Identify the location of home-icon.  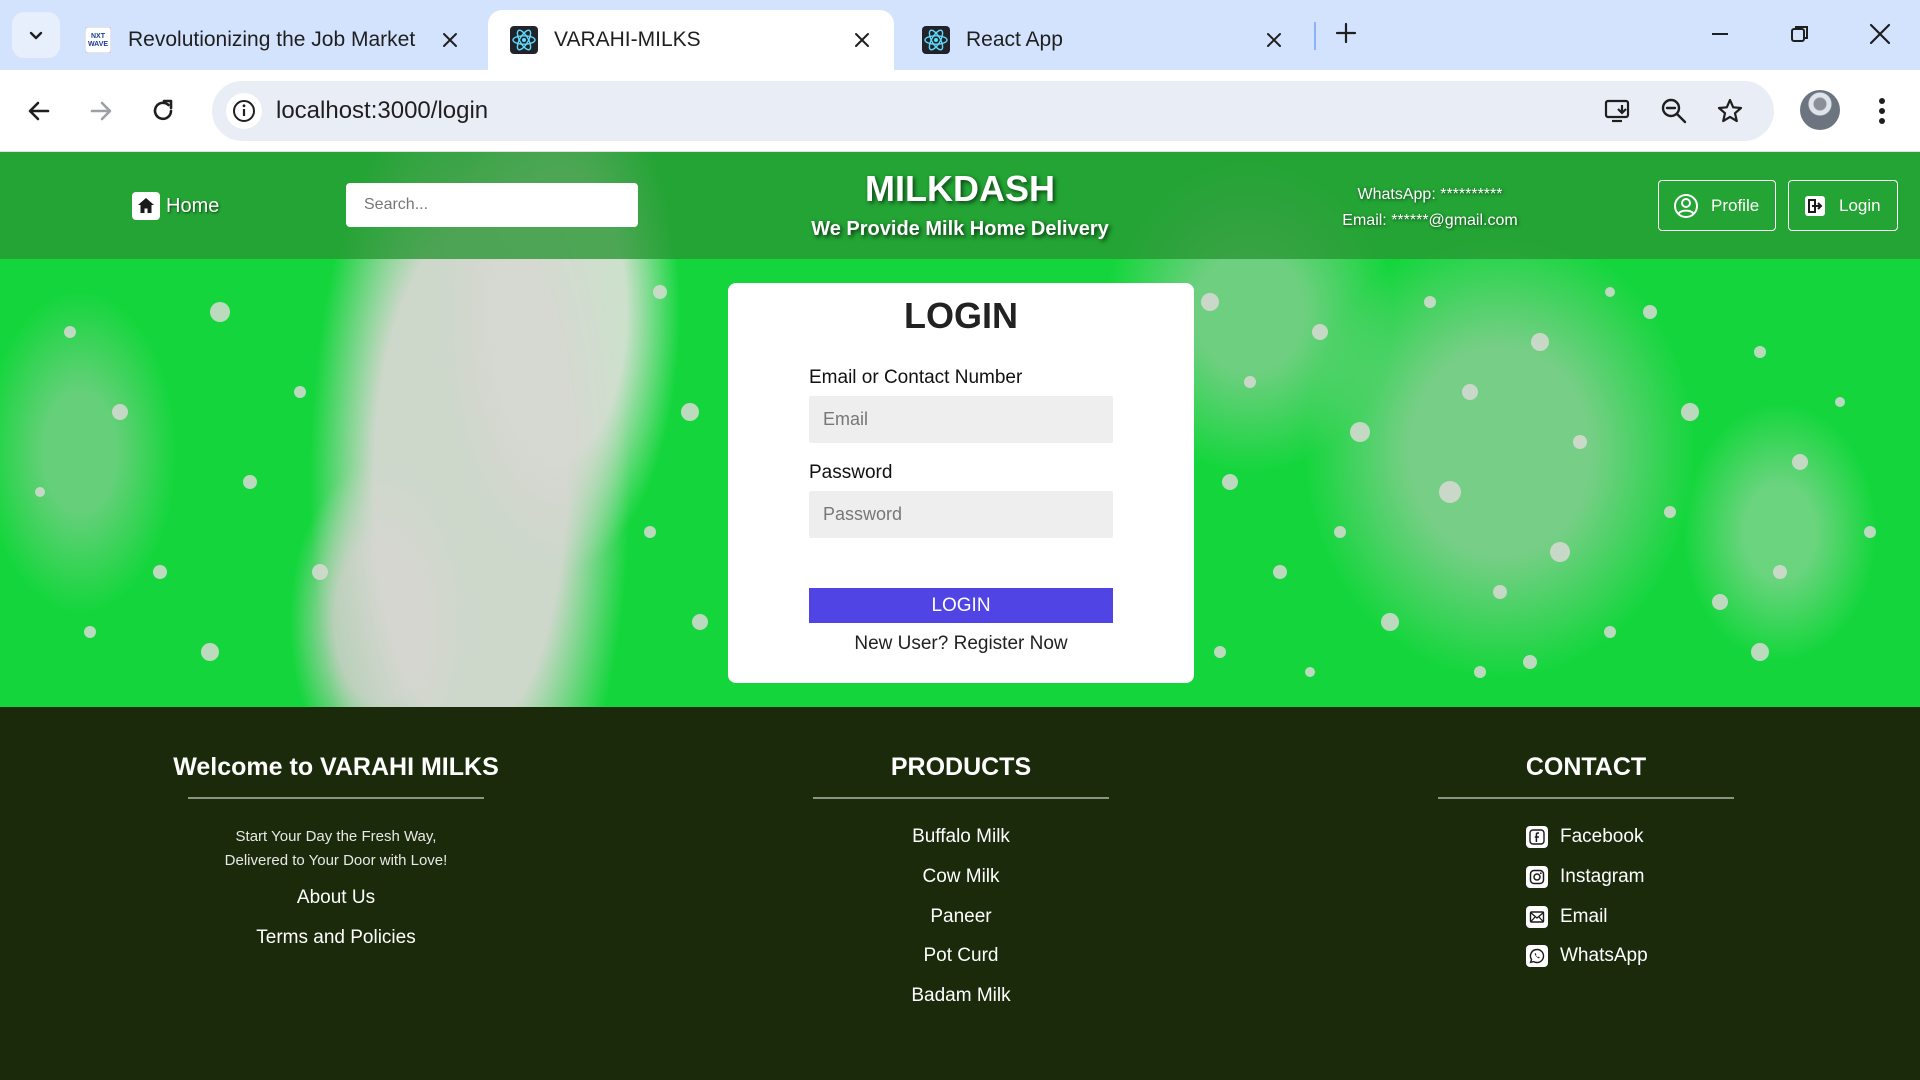
(146, 206).